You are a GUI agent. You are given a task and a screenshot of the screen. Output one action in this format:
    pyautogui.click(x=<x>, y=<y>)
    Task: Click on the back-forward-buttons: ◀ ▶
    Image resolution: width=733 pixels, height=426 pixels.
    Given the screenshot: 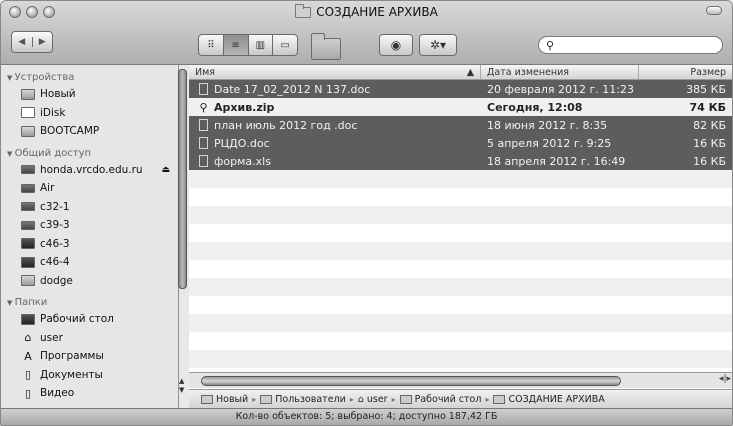 What is the action you would take?
    pyautogui.click(x=32, y=42)
    